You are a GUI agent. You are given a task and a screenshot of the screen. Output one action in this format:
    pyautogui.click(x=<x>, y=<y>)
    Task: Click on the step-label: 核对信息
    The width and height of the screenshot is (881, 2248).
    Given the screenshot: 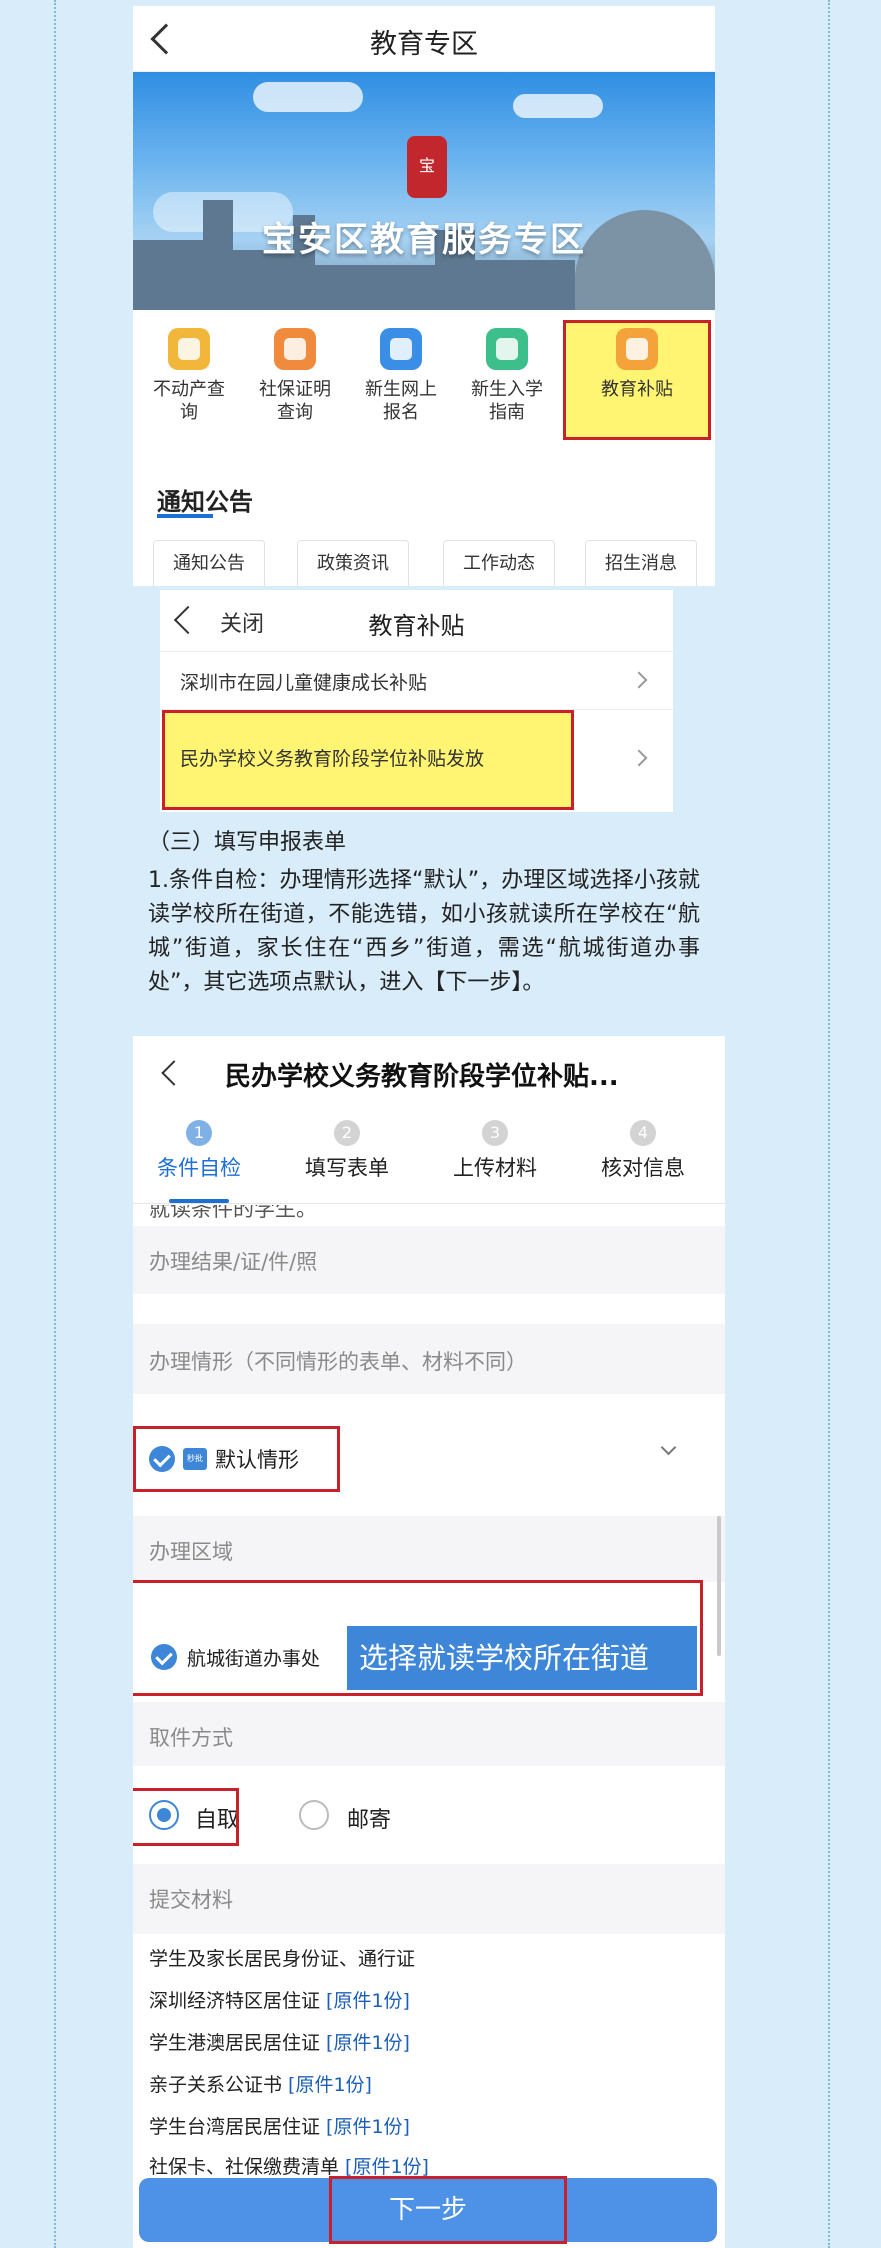 What is the action you would take?
    pyautogui.click(x=643, y=1168)
    